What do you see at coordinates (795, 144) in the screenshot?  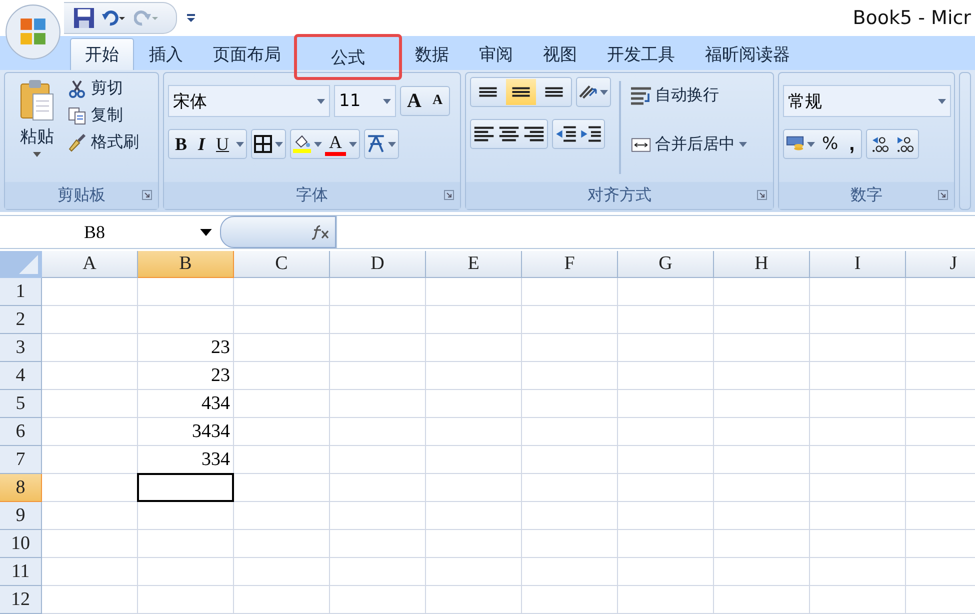 I see `currency-icon` at bounding box center [795, 144].